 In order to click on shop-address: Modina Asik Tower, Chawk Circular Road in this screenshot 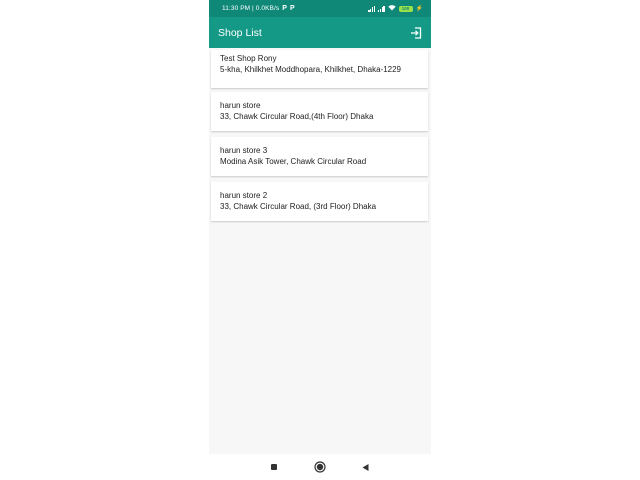, I will do `click(293, 161)`.